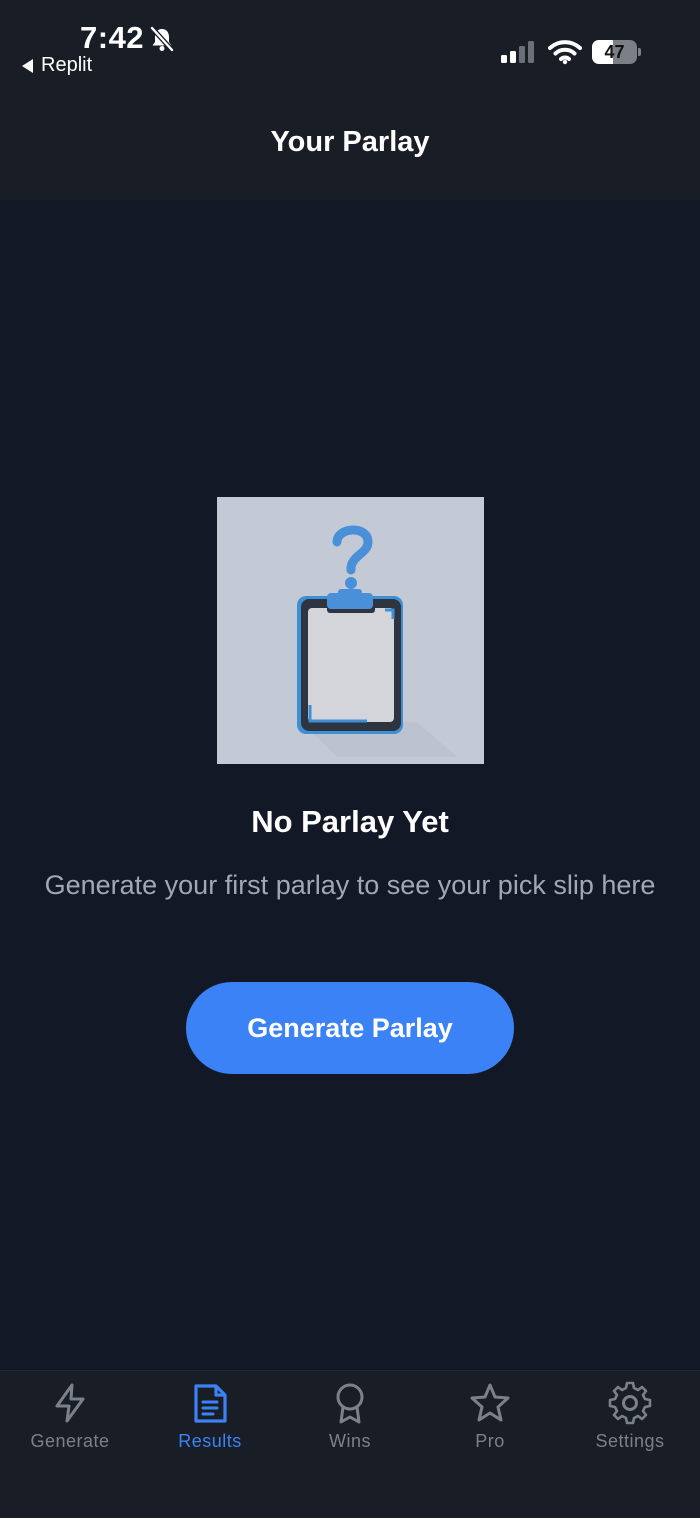 This screenshot has width=700, height=1518. Describe the element at coordinates (112, 37) in the screenshot. I see `status-time: 7:42` at that location.